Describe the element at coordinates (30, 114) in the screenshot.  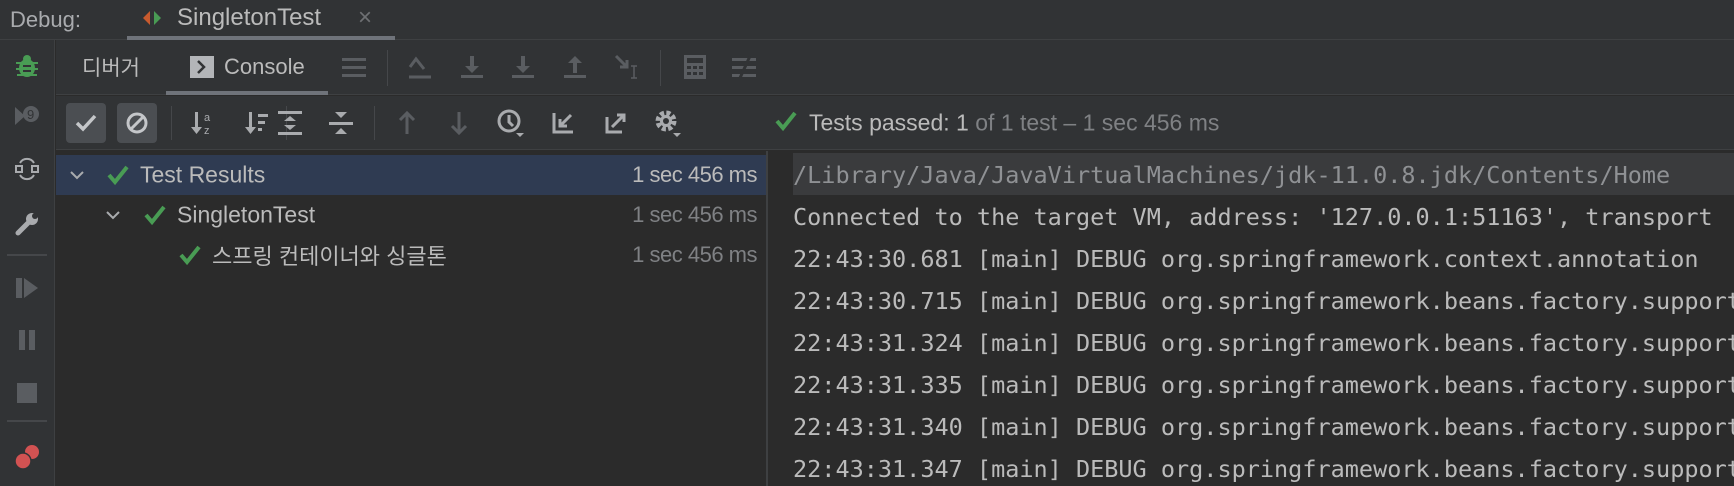
I see `svg-text: 9` at that location.